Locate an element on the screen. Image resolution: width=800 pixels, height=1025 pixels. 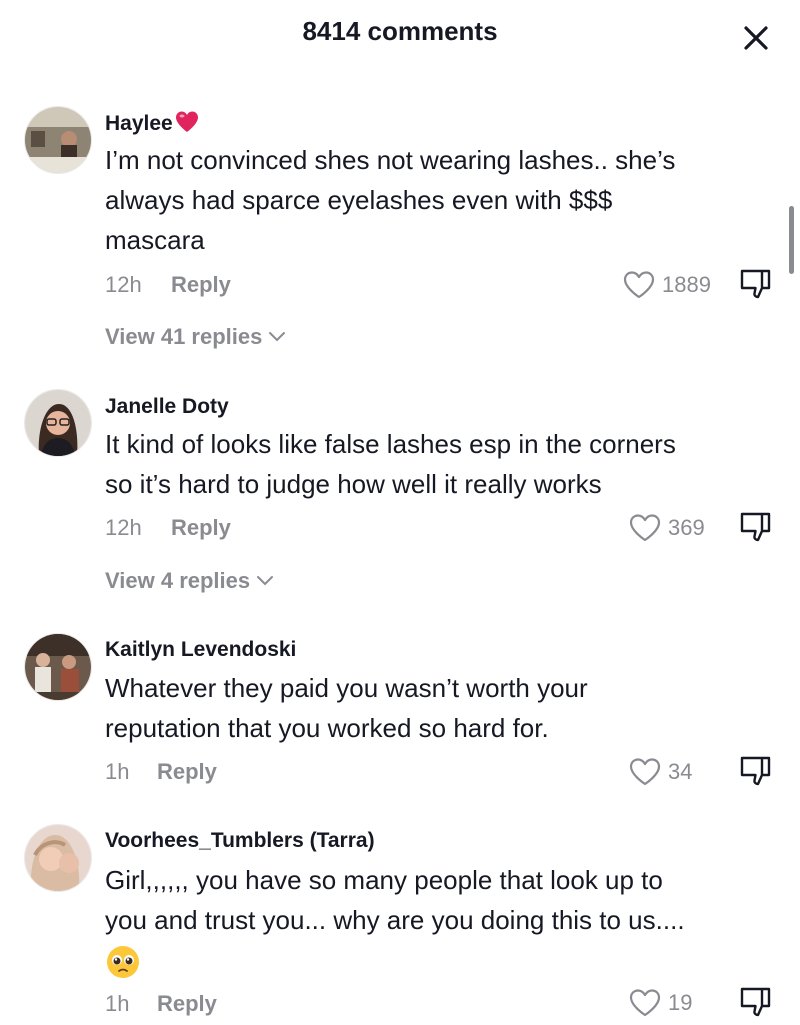
heart-emoji-icon is located at coordinates (187, 125).